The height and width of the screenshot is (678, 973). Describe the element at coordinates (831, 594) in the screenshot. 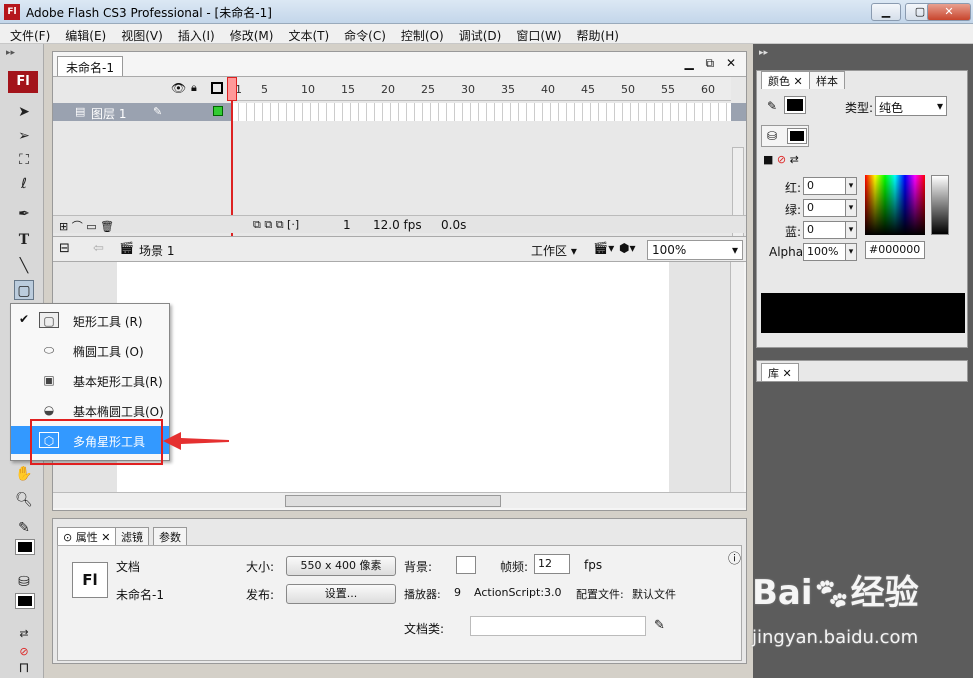

I see `paw-icon: 🐾︎` at that location.